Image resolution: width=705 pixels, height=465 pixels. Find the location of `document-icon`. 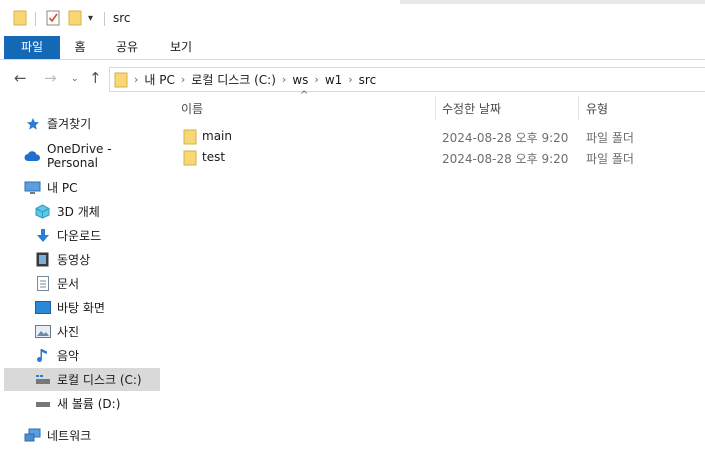

document-icon is located at coordinates (42, 283).